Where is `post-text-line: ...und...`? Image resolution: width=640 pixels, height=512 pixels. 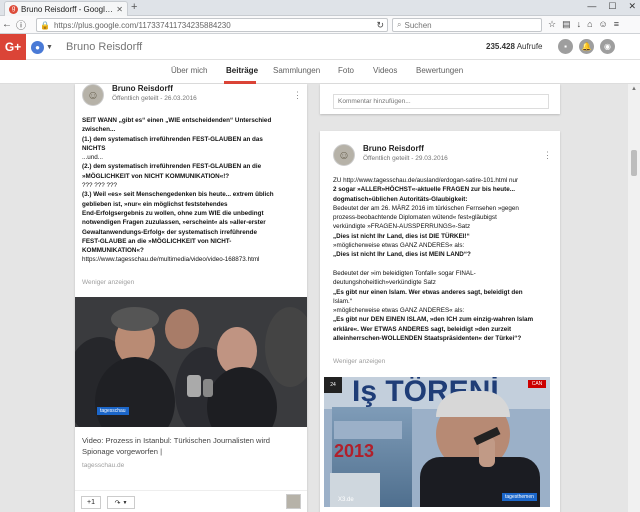
post-text-line: ...und... is located at coordinates (93, 158).